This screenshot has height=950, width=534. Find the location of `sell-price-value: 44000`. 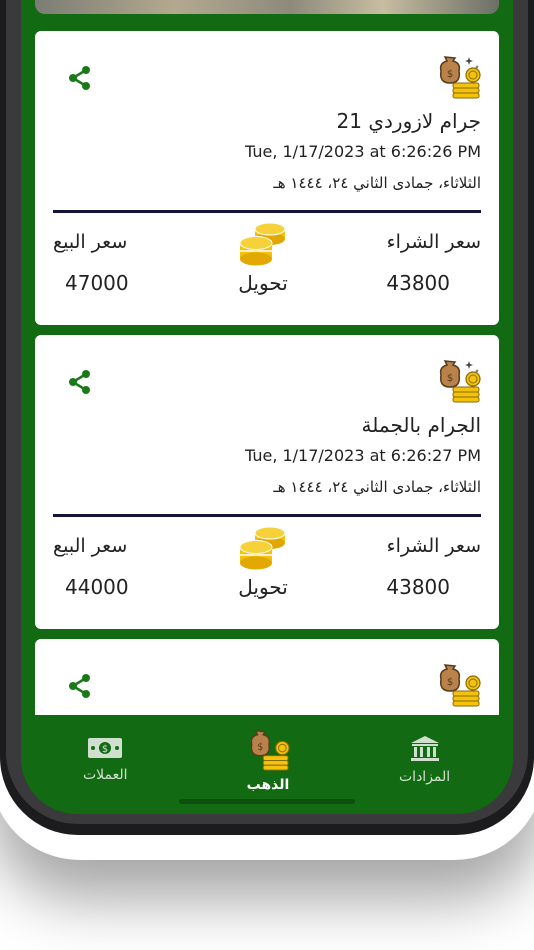

sell-price-value: 44000 is located at coordinates (97, 587).